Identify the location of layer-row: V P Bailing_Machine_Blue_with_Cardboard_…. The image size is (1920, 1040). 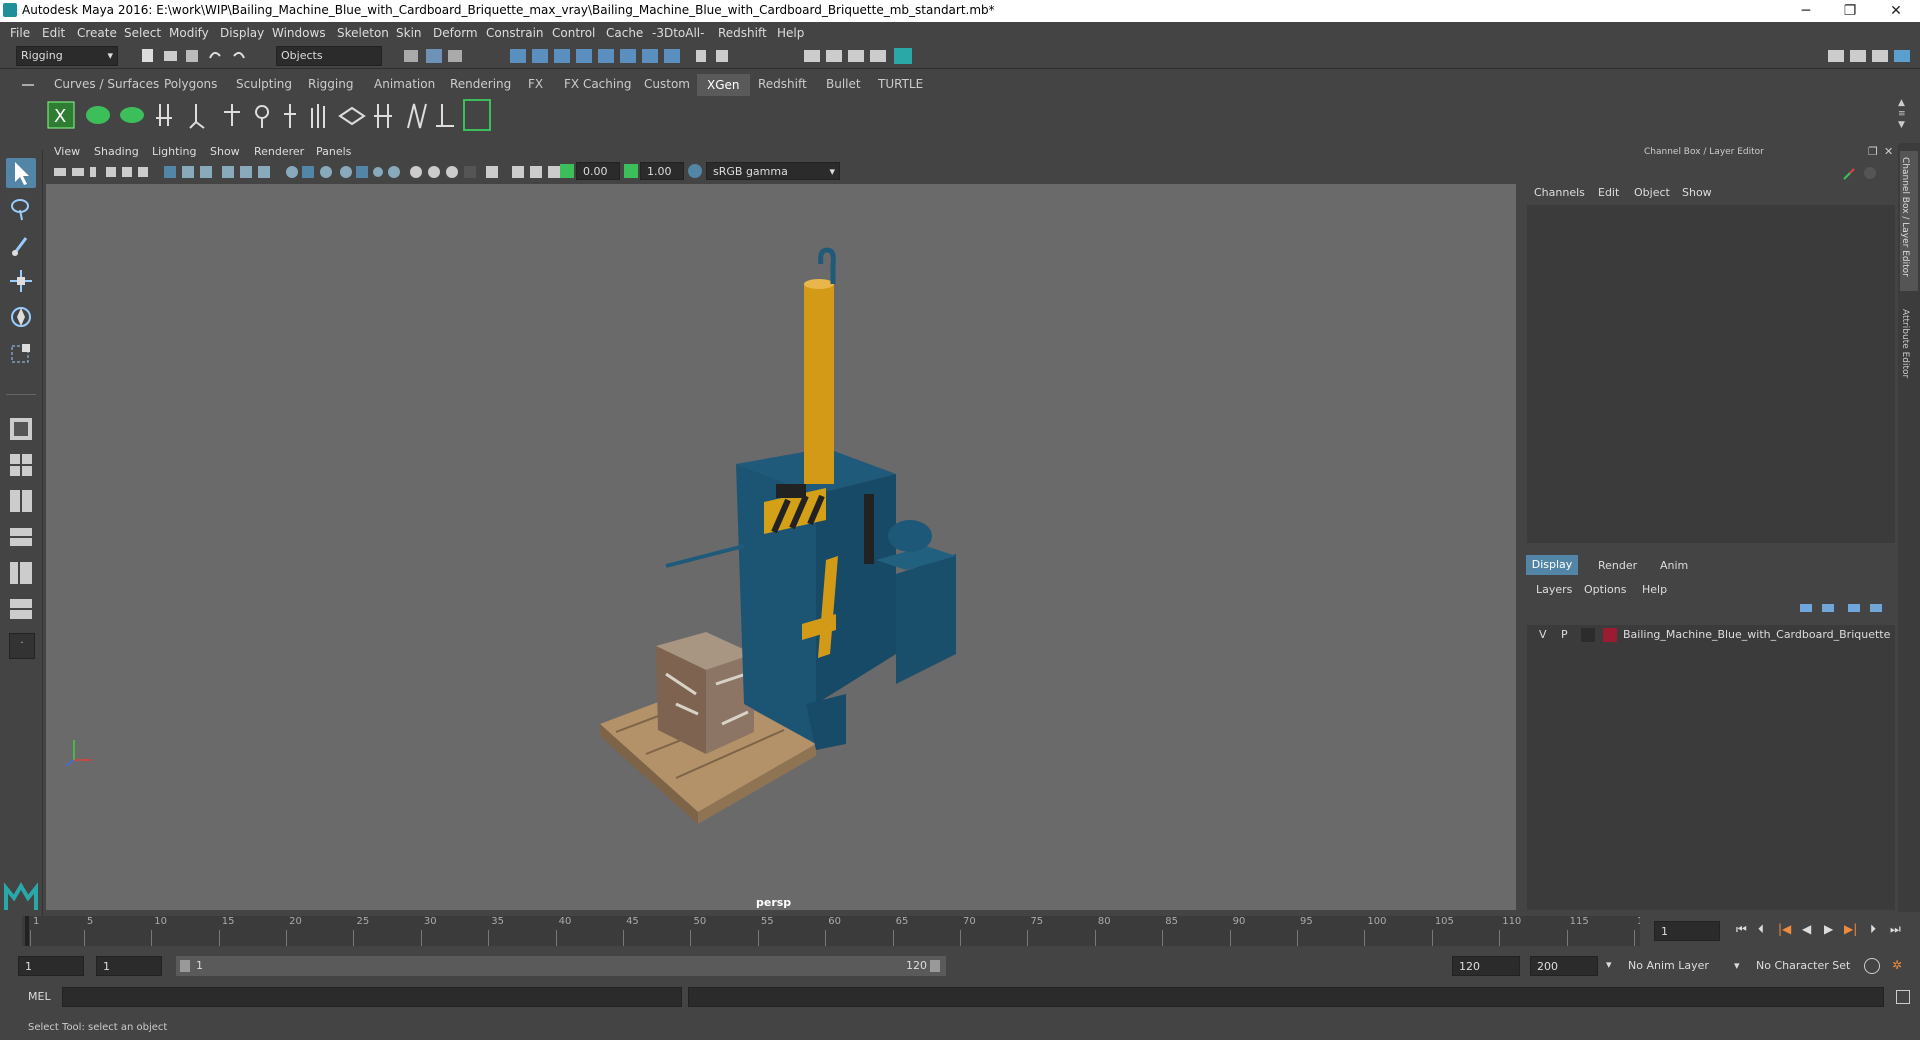
(1711, 635).